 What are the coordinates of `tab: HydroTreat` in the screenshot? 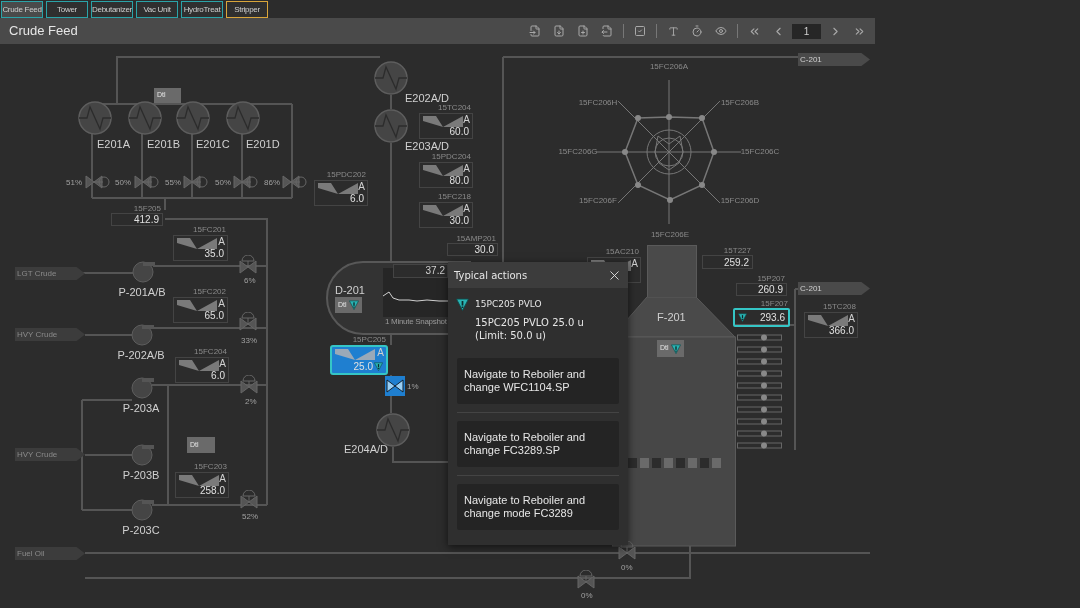 It's located at (202, 9).